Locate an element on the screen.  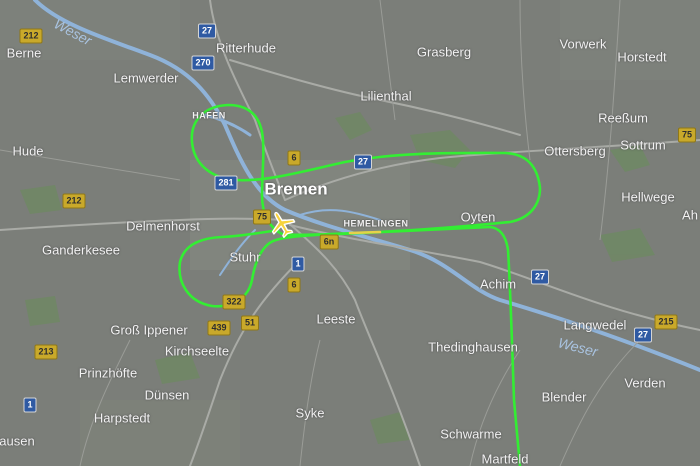
road-shield: 439 is located at coordinates (219, 328).